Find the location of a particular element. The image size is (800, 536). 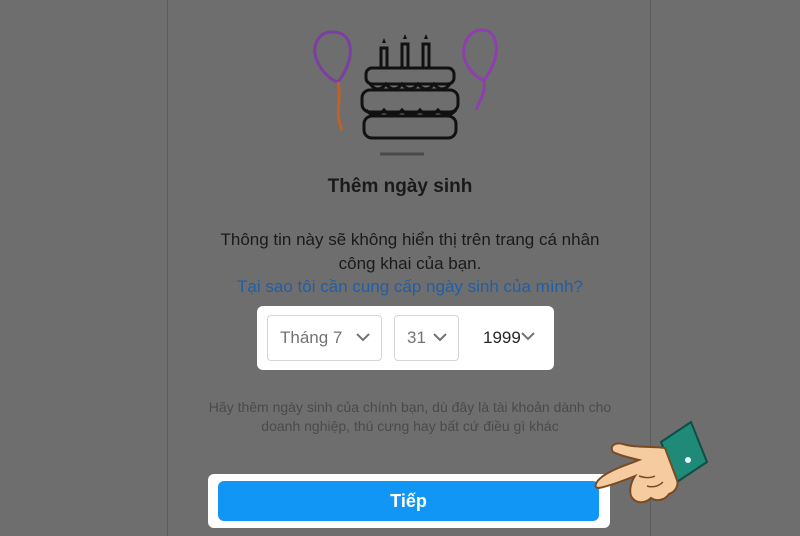

day-select: 31 is located at coordinates (426, 338).